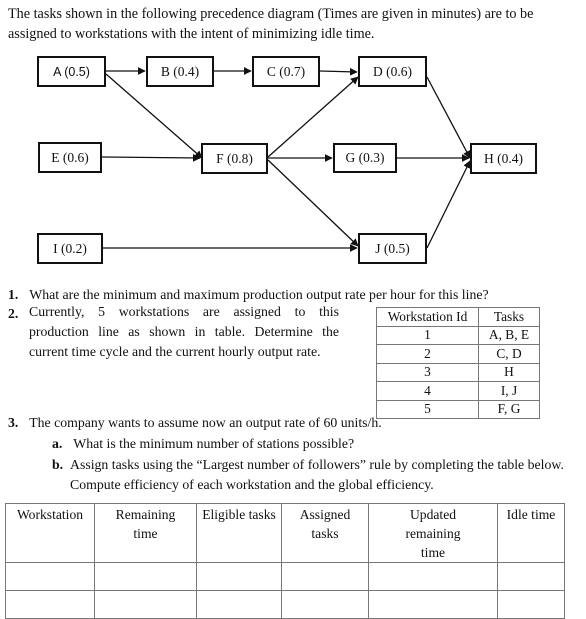 Image resolution: width=586 pixels, height=619 pixels. Describe the element at coordinates (448, 117) in the screenshot. I see `edge-d-h` at that location.